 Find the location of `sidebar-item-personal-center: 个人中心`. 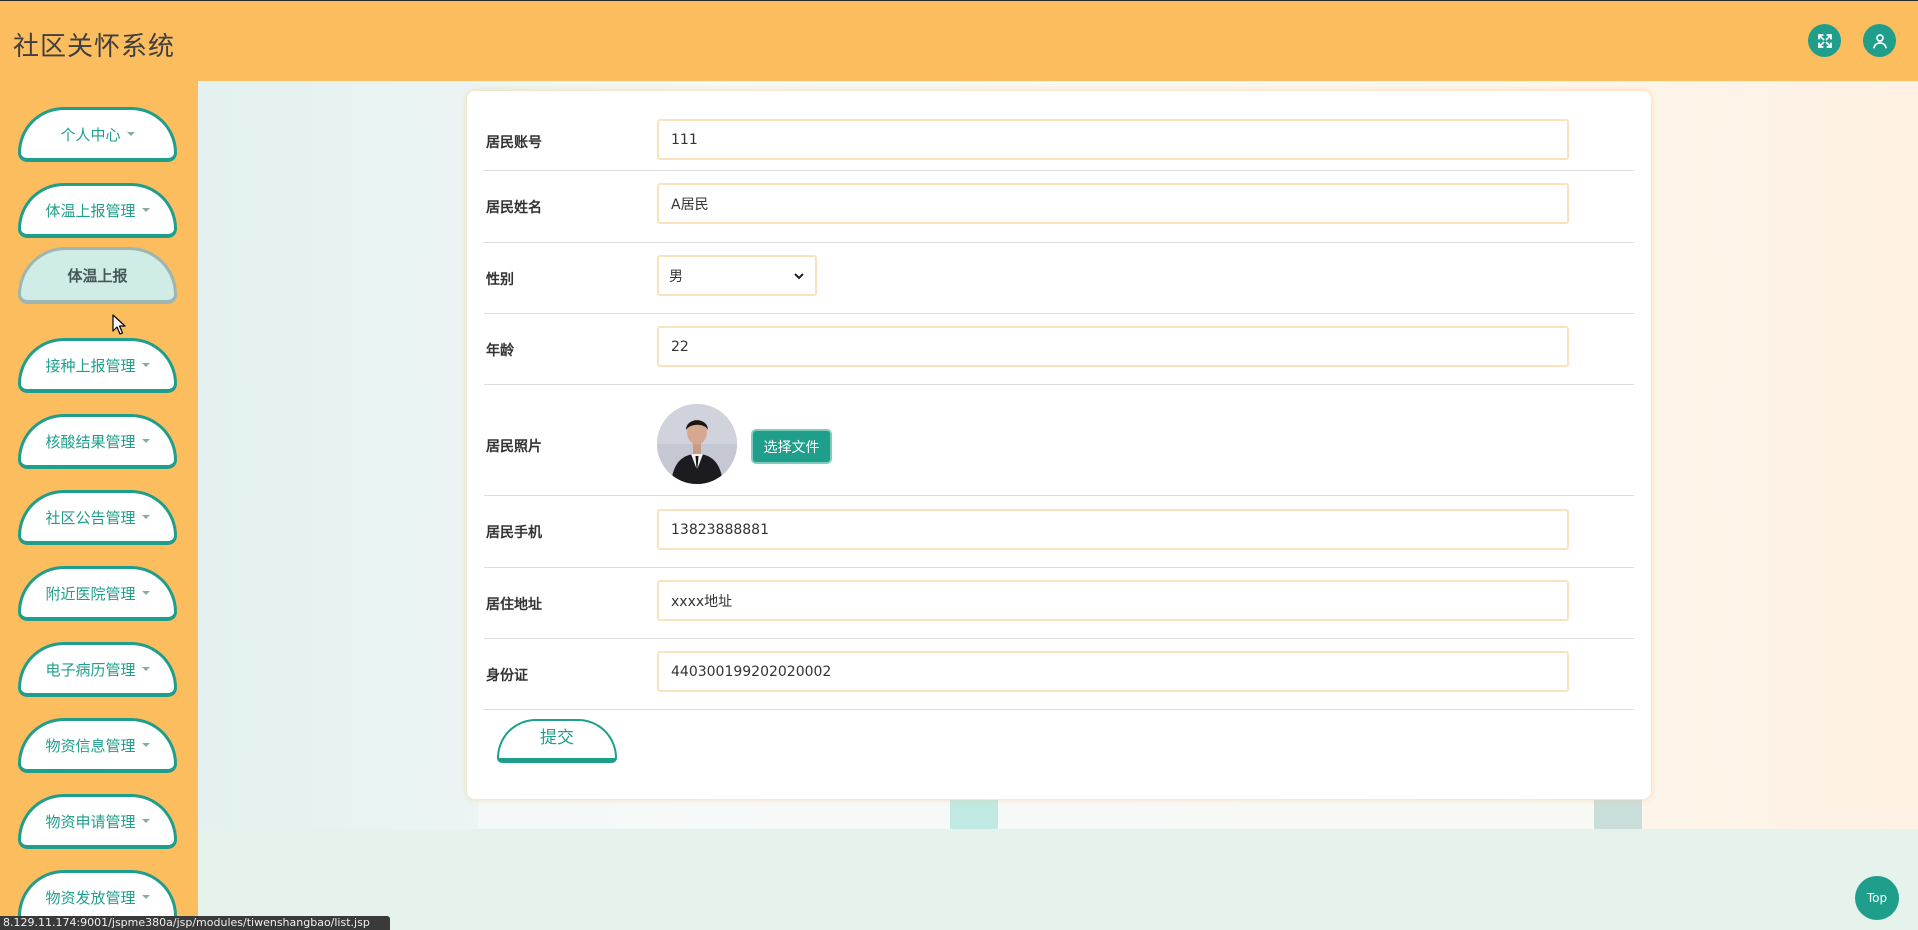

sidebar-item-personal-center: 个人中心 is located at coordinates (97, 134).